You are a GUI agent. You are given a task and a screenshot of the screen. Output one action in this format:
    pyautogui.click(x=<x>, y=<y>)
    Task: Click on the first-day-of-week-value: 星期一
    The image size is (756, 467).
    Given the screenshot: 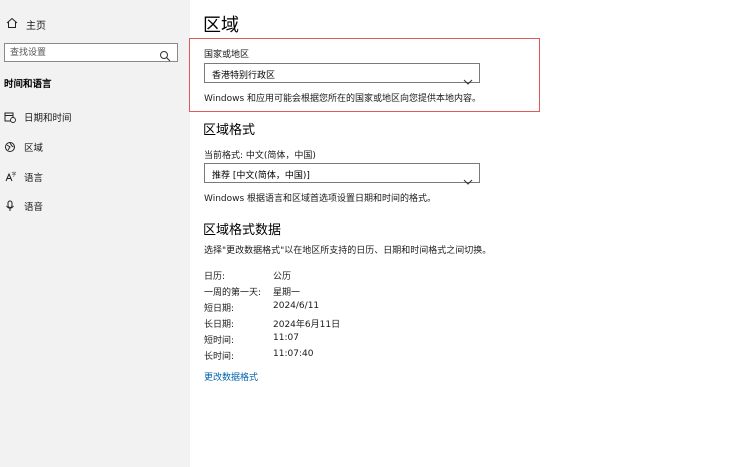 What is the action you would take?
    pyautogui.click(x=287, y=293)
    